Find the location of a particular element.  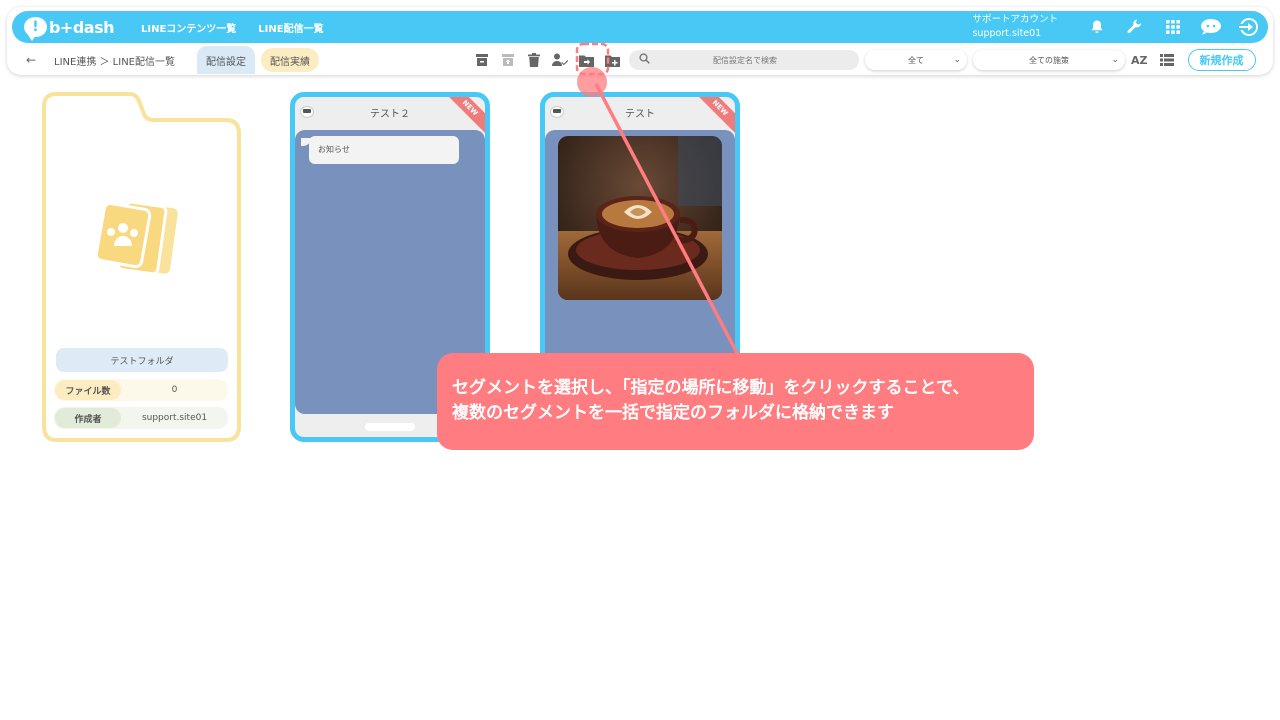

tab-delivery-results: 配信実績 is located at coordinates (290, 60).